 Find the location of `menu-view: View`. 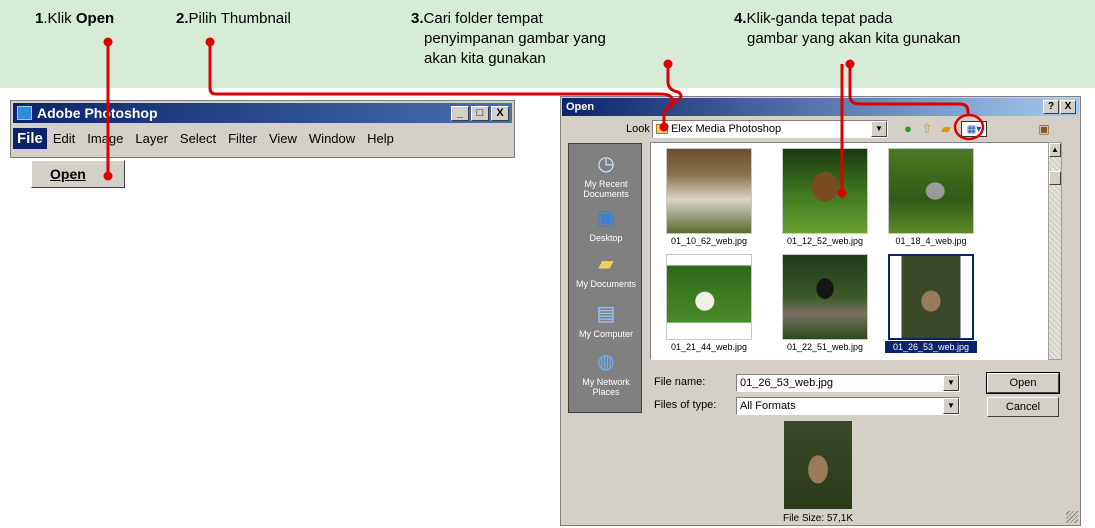

menu-view: View is located at coordinates (283, 138).